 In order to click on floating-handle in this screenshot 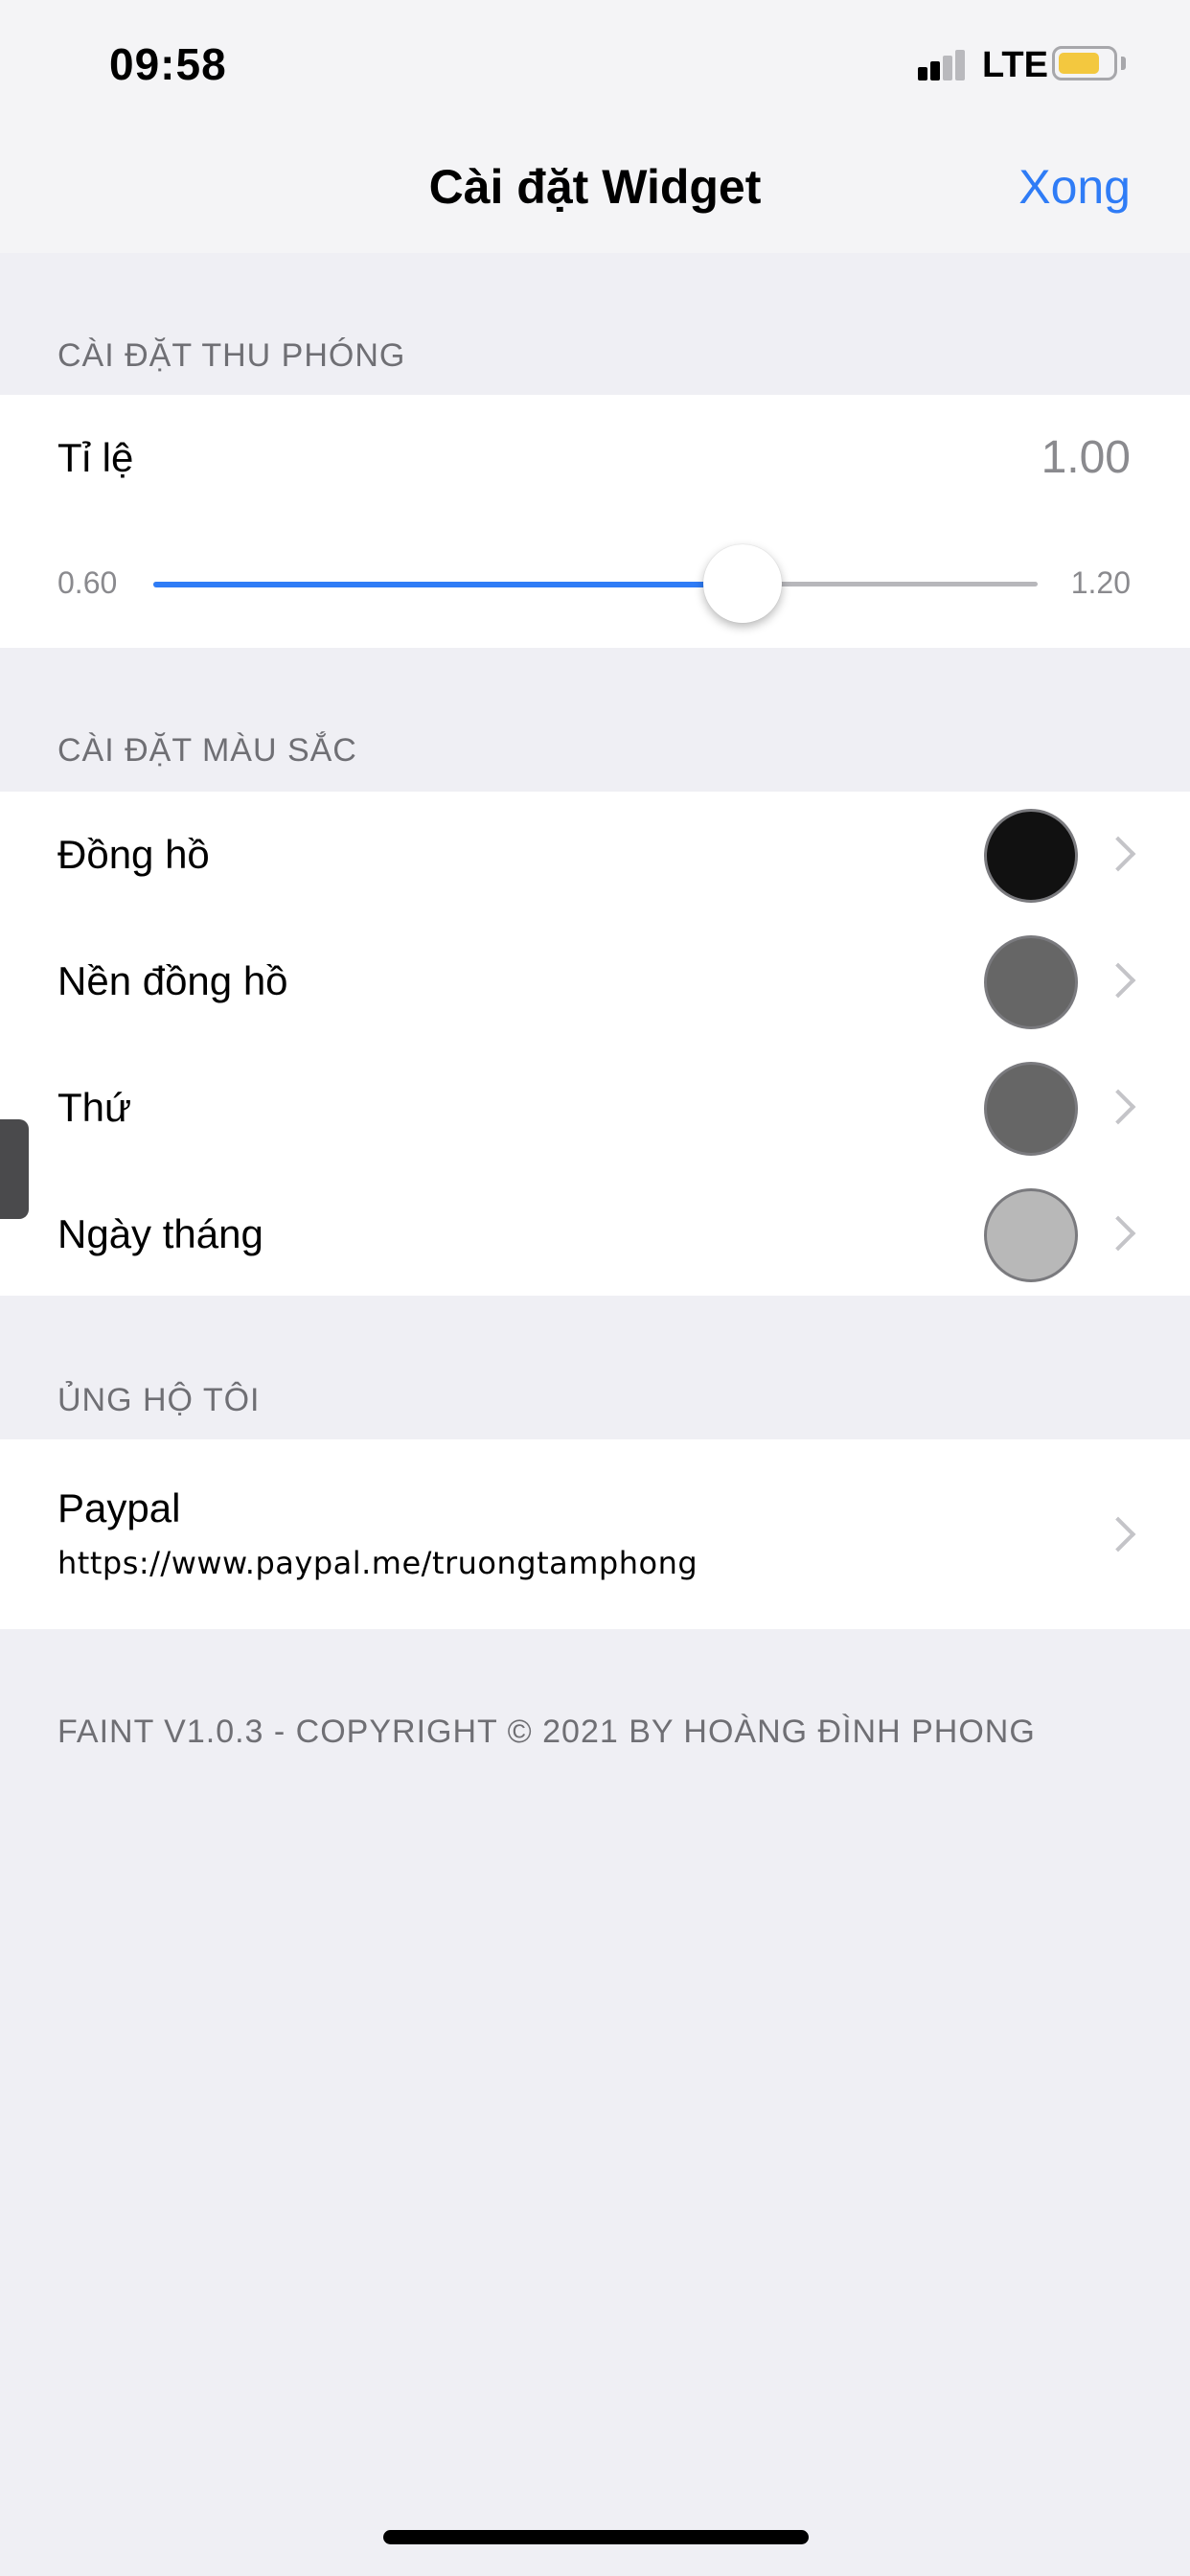, I will do `click(15, 1169)`.